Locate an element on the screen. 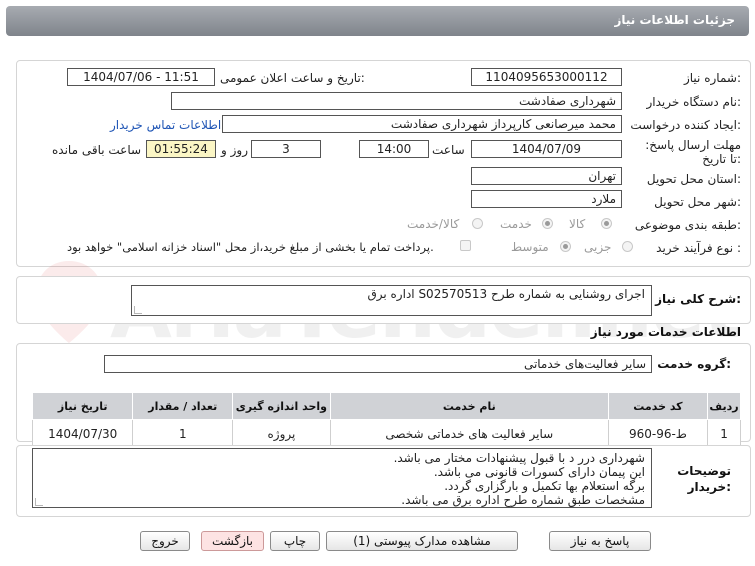  back-button: بازگشت is located at coordinates (232, 541).